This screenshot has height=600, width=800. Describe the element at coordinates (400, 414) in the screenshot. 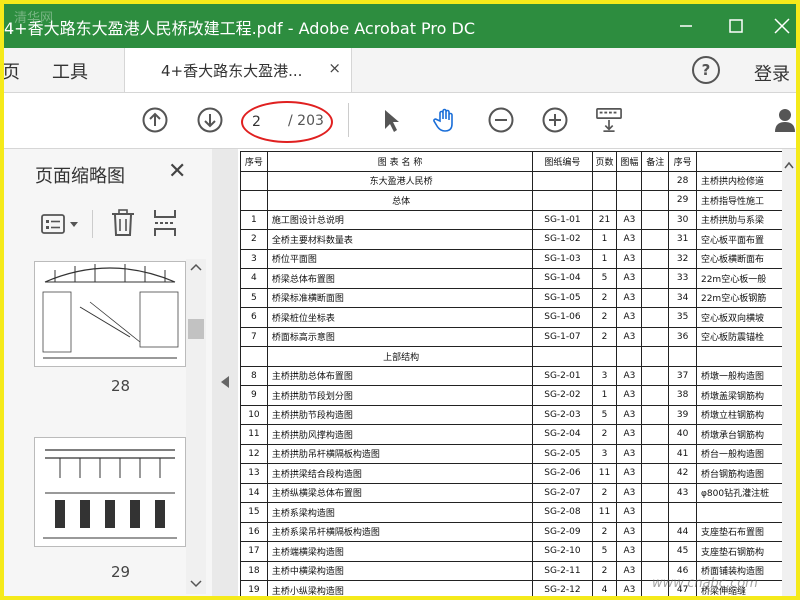

I see `cell-name: 主桥拱肋节段构造图` at that location.